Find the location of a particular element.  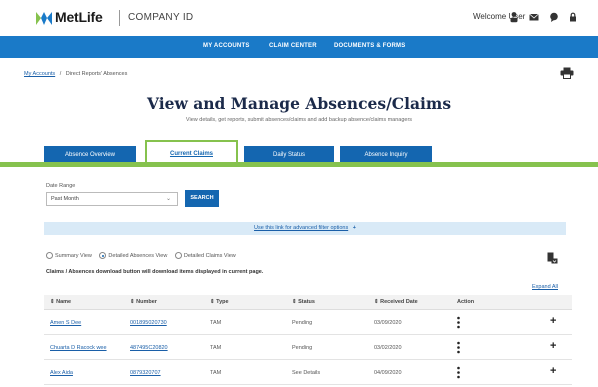

tab-current-claims: Current Claims is located at coordinates (191, 152).